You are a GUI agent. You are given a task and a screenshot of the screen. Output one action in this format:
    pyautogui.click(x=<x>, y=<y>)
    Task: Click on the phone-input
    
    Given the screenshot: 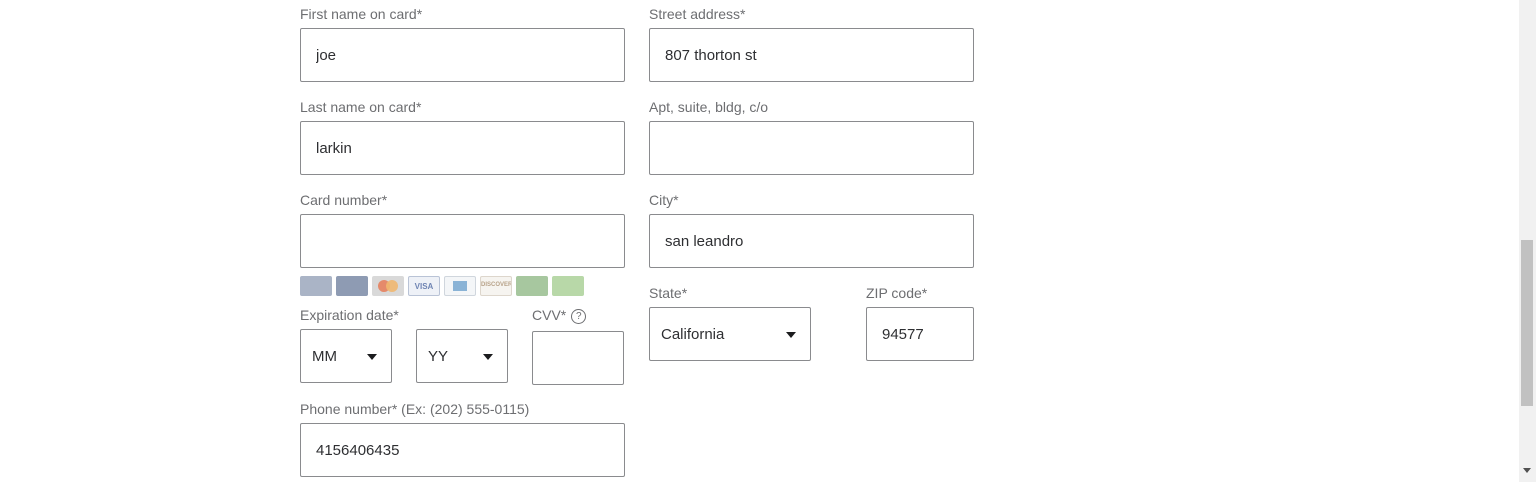 What is the action you would take?
    pyautogui.click(x=462, y=450)
    